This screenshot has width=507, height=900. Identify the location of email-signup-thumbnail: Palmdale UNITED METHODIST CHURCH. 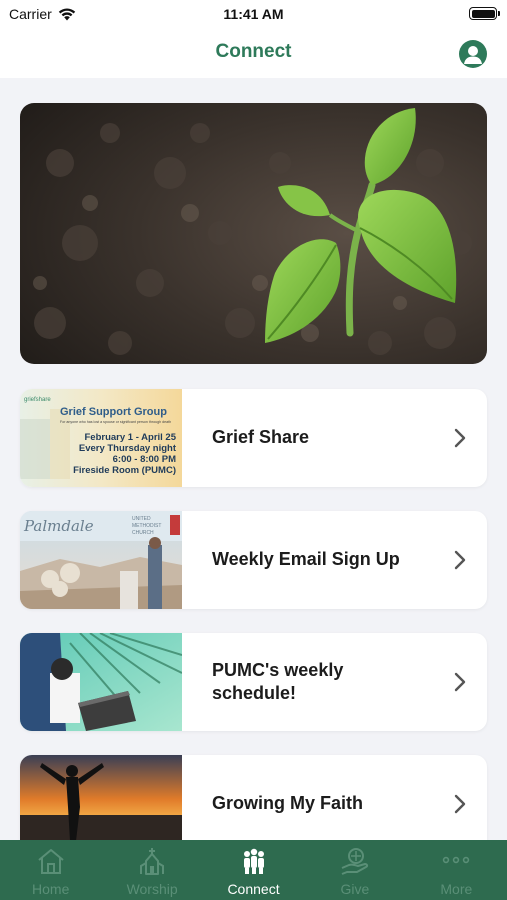
(101, 560).